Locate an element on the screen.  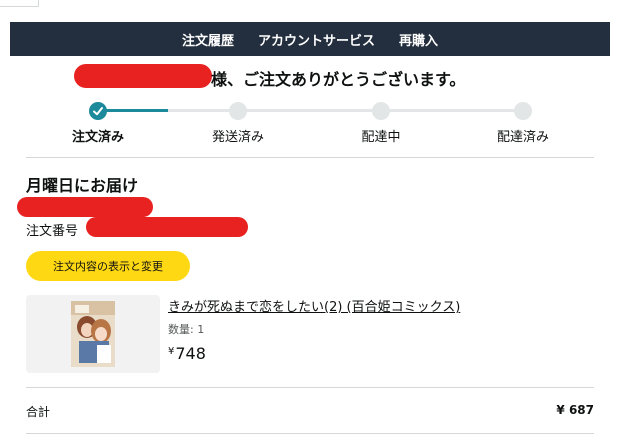
product-price: ¥748 is located at coordinates (187, 353).